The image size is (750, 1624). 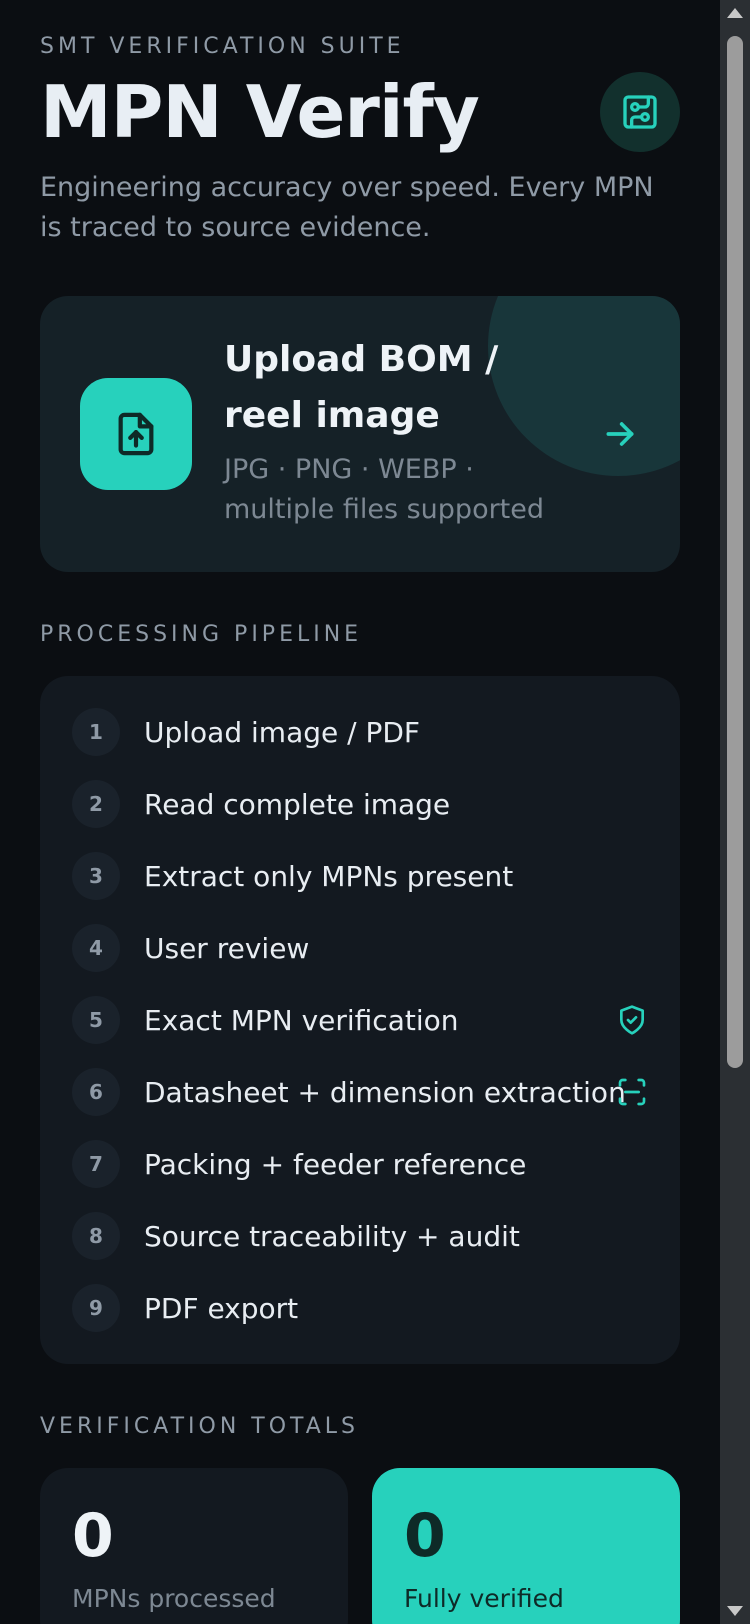 What do you see at coordinates (632, 1020) in the screenshot?
I see `shield-check-icon` at bounding box center [632, 1020].